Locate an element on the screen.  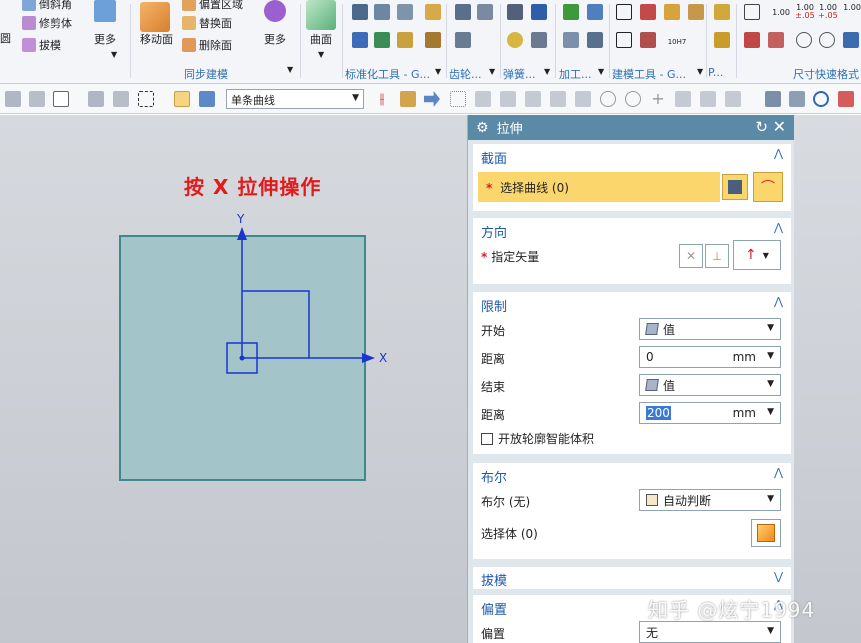
more-dropdown-caret: ▼ is located at coordinates (114, 54).